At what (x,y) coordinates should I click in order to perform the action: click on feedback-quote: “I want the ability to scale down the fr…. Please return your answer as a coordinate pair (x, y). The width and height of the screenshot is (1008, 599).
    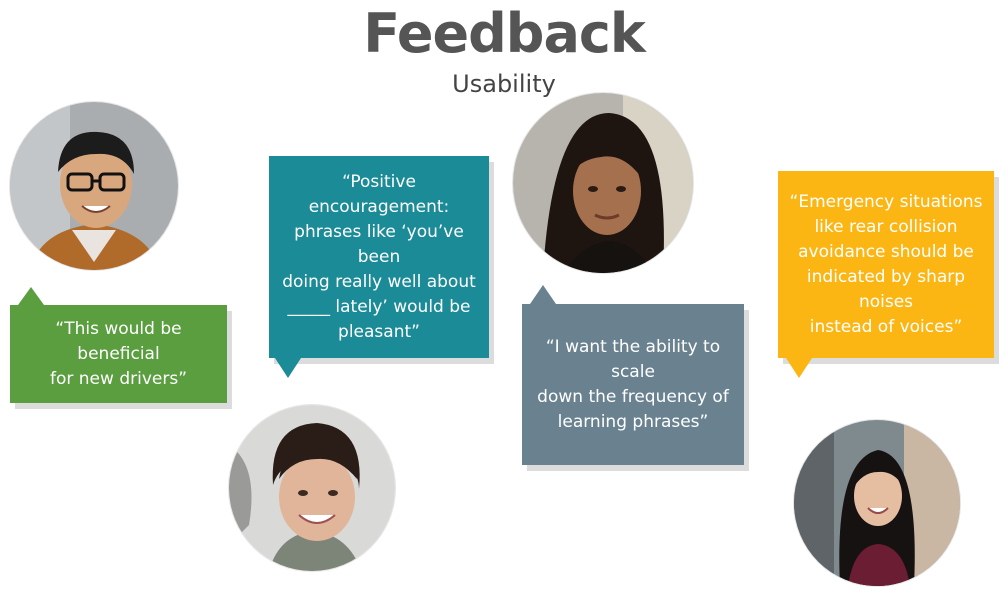
    Looking at the image, I should click on (633, 384).